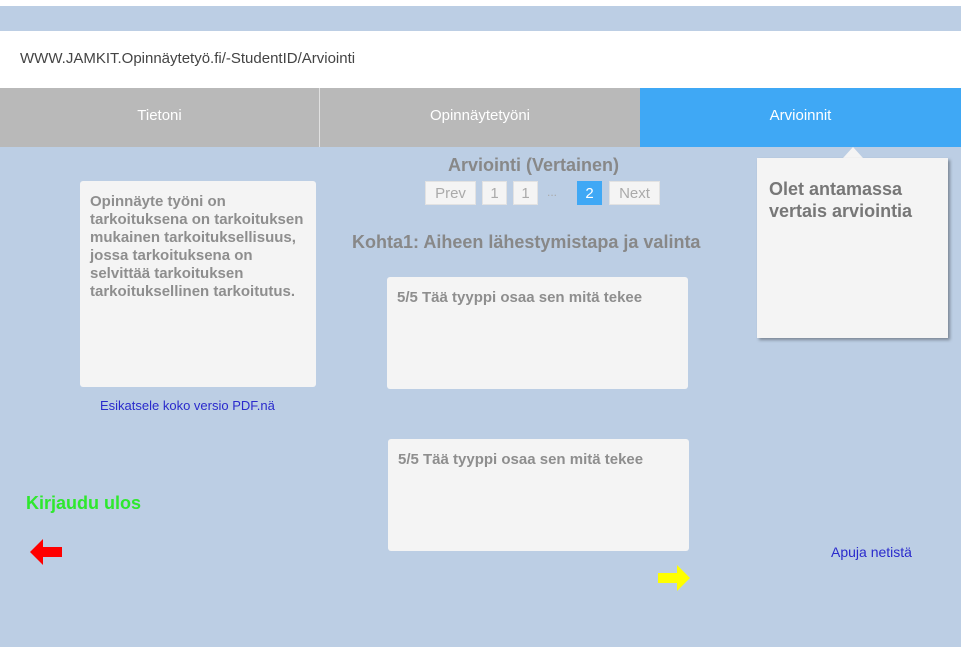  What do you see at coordinates (533, 165) in the screenshot?
I see `evaluation-title-text: Arviointi (Vertainen)` at bounding box center [533, 165].